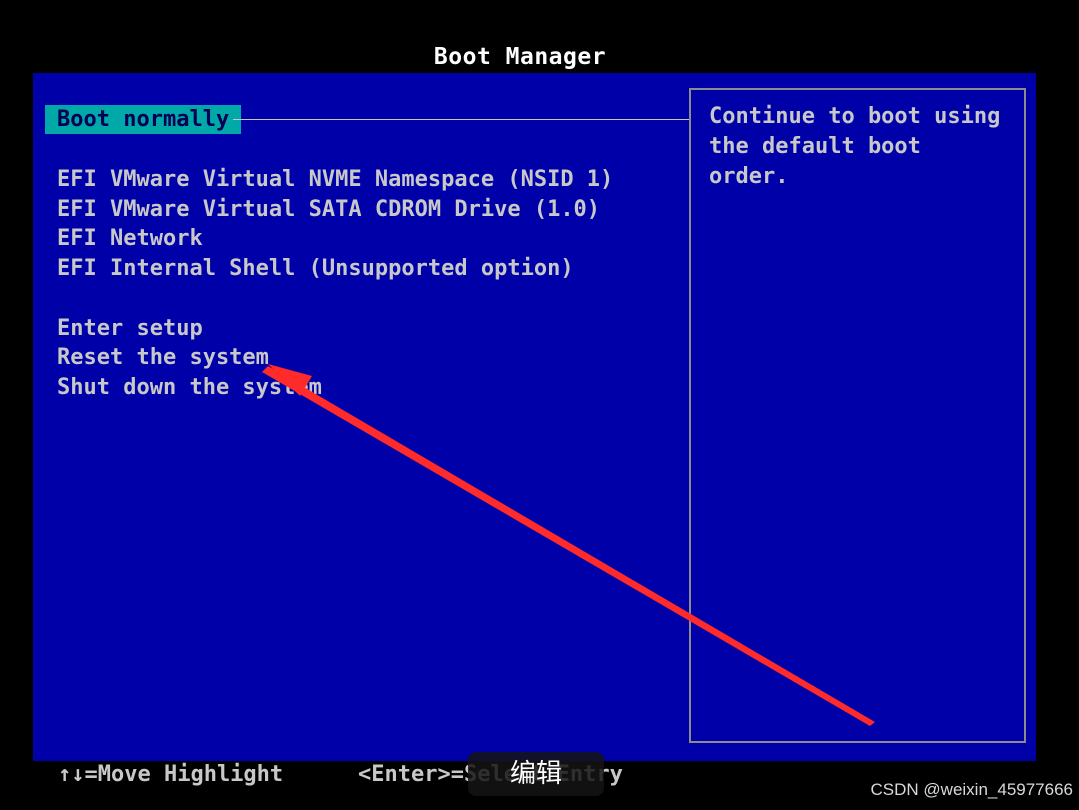 This screenshot has height=810, width=1079. Describe the element at coordinates (163, 357) in the screenshot. I see `menu-item-reset: Reset the system` at that location.